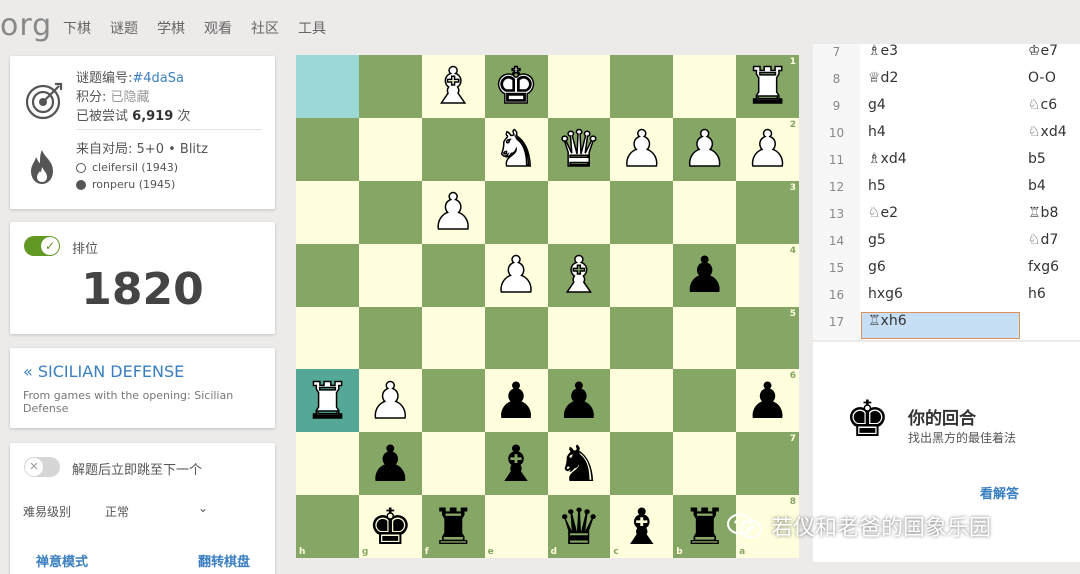  I want to click on board-square: ♜ 1, so click(767, 86).